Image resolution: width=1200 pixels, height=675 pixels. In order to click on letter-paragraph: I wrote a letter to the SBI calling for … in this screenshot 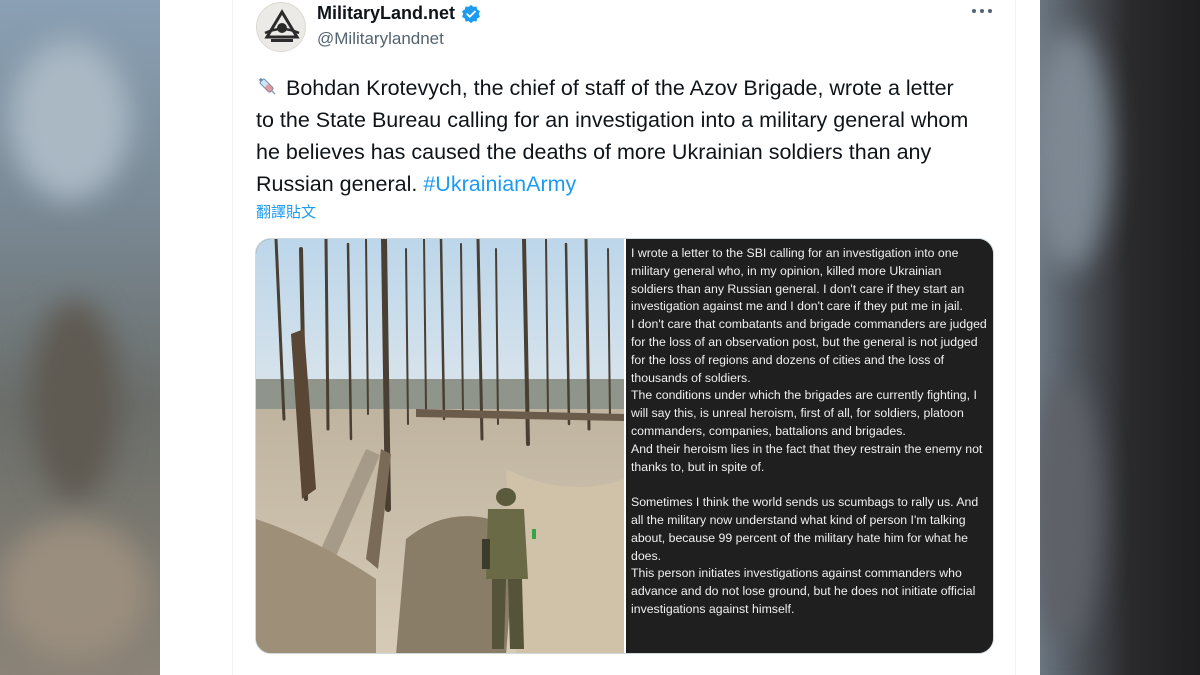, I will do `click(798, 280)`.